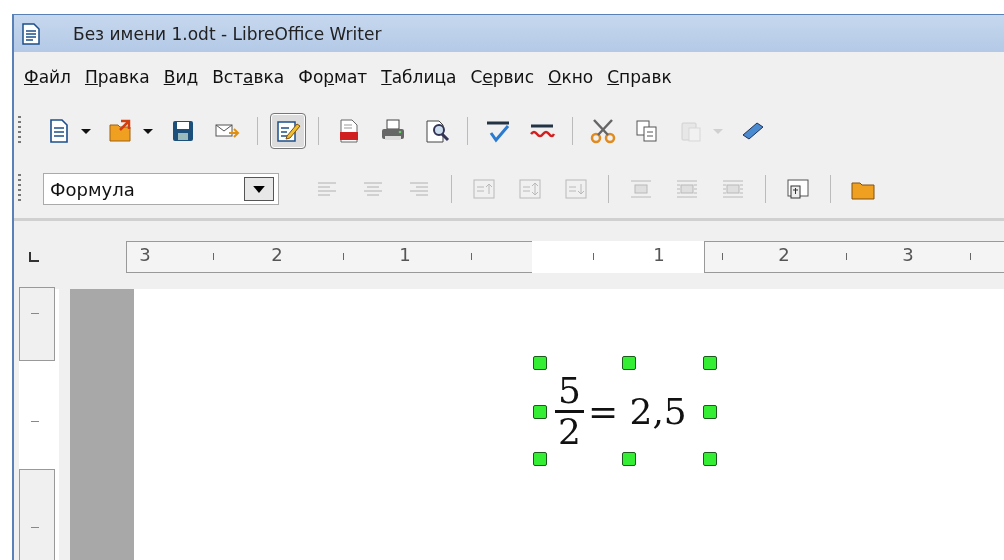  What do you see at coordinates (161, 189) in the screenshot?
I see `style-dropdown: Формула` at bounding box center [161, 189].